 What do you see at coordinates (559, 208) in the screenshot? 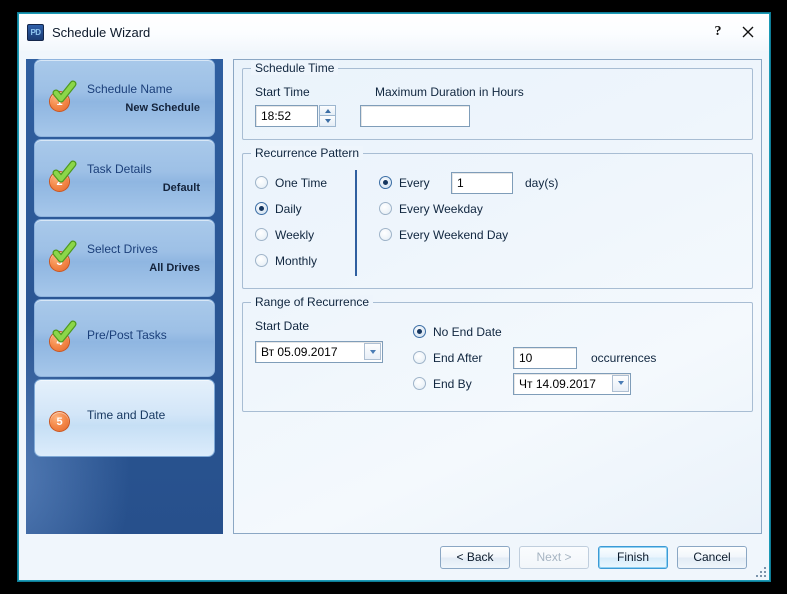
I see `radio-every-weekday: Every Weekday` at bounding box center [559, 208].